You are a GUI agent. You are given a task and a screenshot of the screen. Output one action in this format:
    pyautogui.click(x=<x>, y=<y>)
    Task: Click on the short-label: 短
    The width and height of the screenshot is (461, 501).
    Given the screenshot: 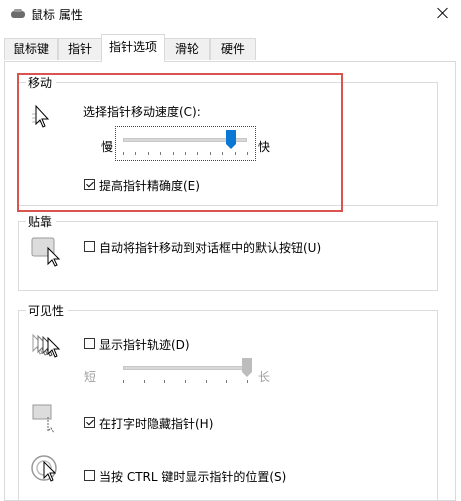 What is the action you would take?
    pyautogui.click(x=90, y=377)
    